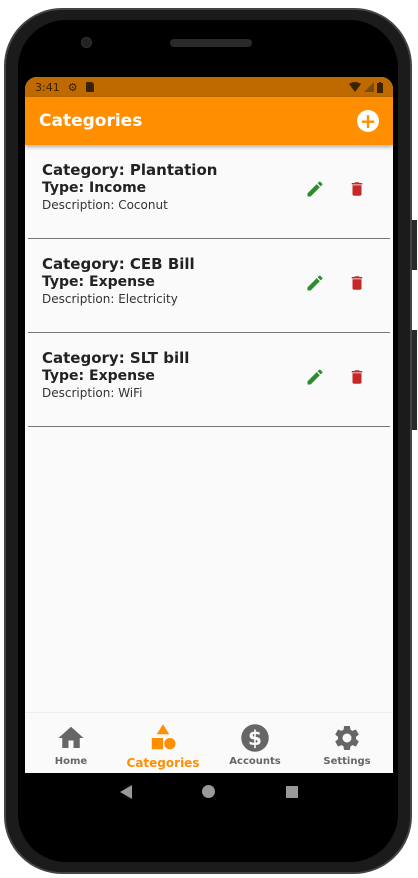 This screenshot has width=418, height=878. Describe the element at coordinates (380, 87) in the screenshot. I see `battery-icon` at that location.